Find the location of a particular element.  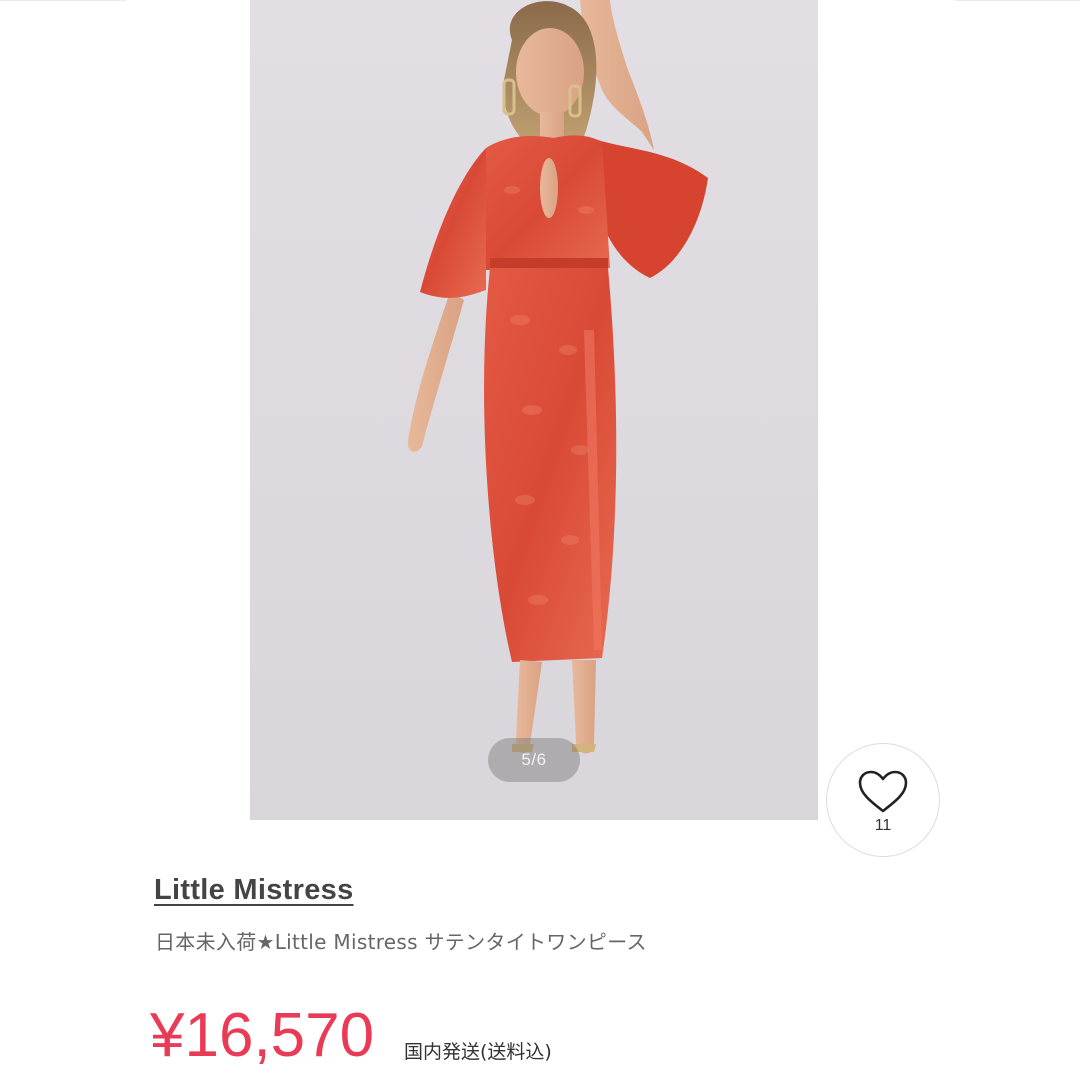

product-price: ¥16,570 is located at coordinates (262, 1035).